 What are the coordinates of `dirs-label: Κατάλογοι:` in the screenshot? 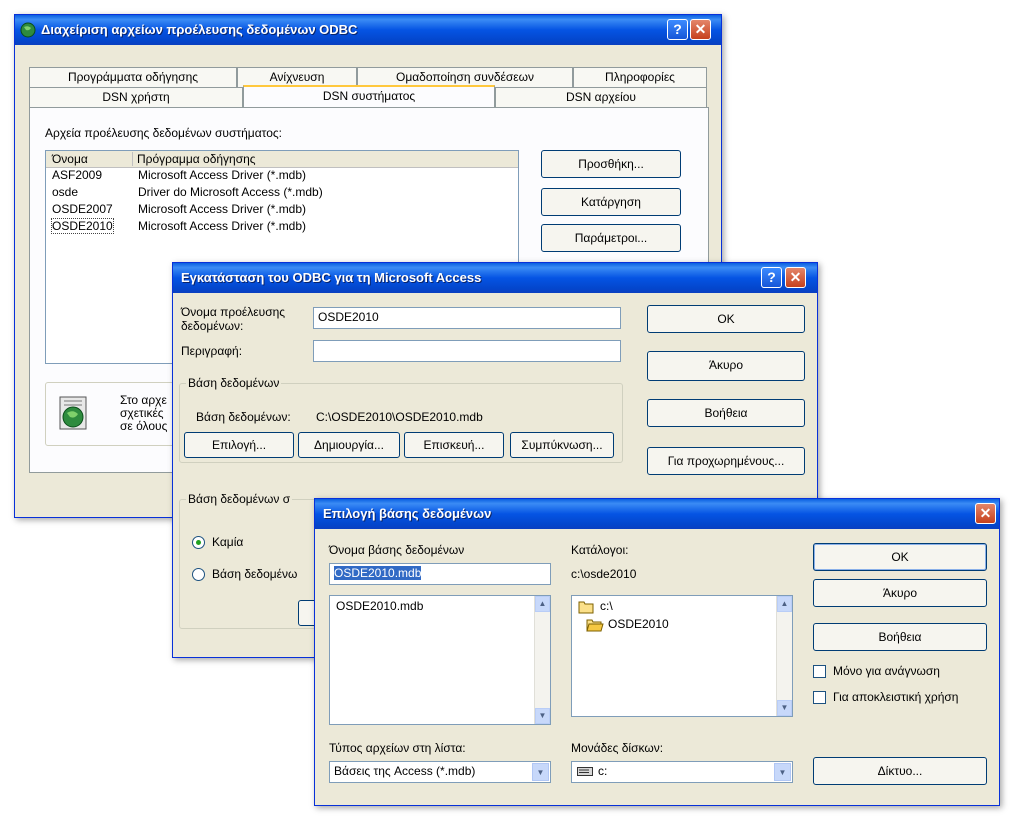 It's located at (600, 550).